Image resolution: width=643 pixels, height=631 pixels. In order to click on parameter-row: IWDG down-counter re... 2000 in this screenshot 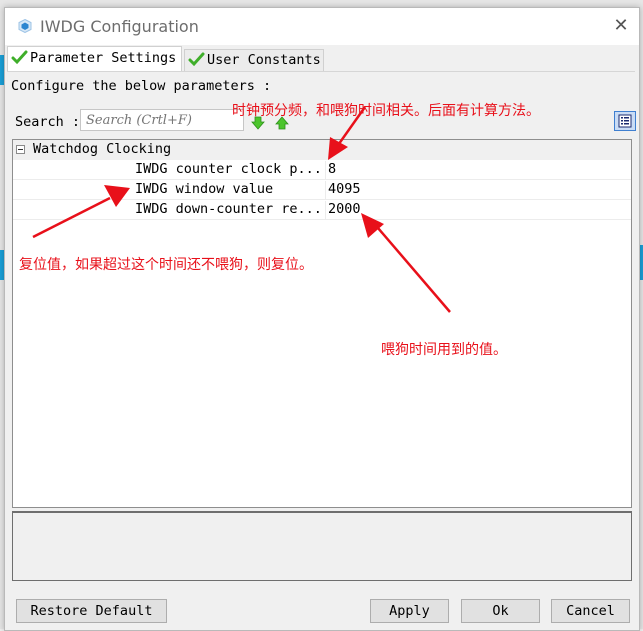, I will do `click(322, 210)`.